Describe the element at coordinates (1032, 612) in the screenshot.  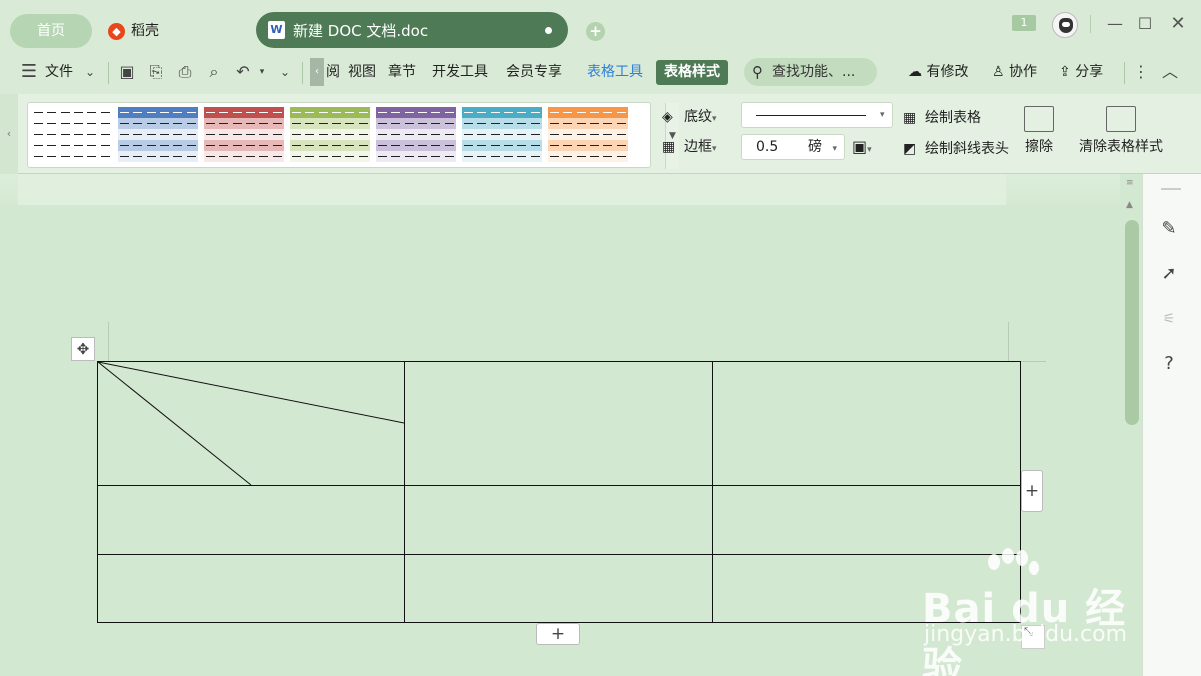
I see `baidu-jingyan-watermark: Bai du 经验 jingyan.baidu.com` at that location.